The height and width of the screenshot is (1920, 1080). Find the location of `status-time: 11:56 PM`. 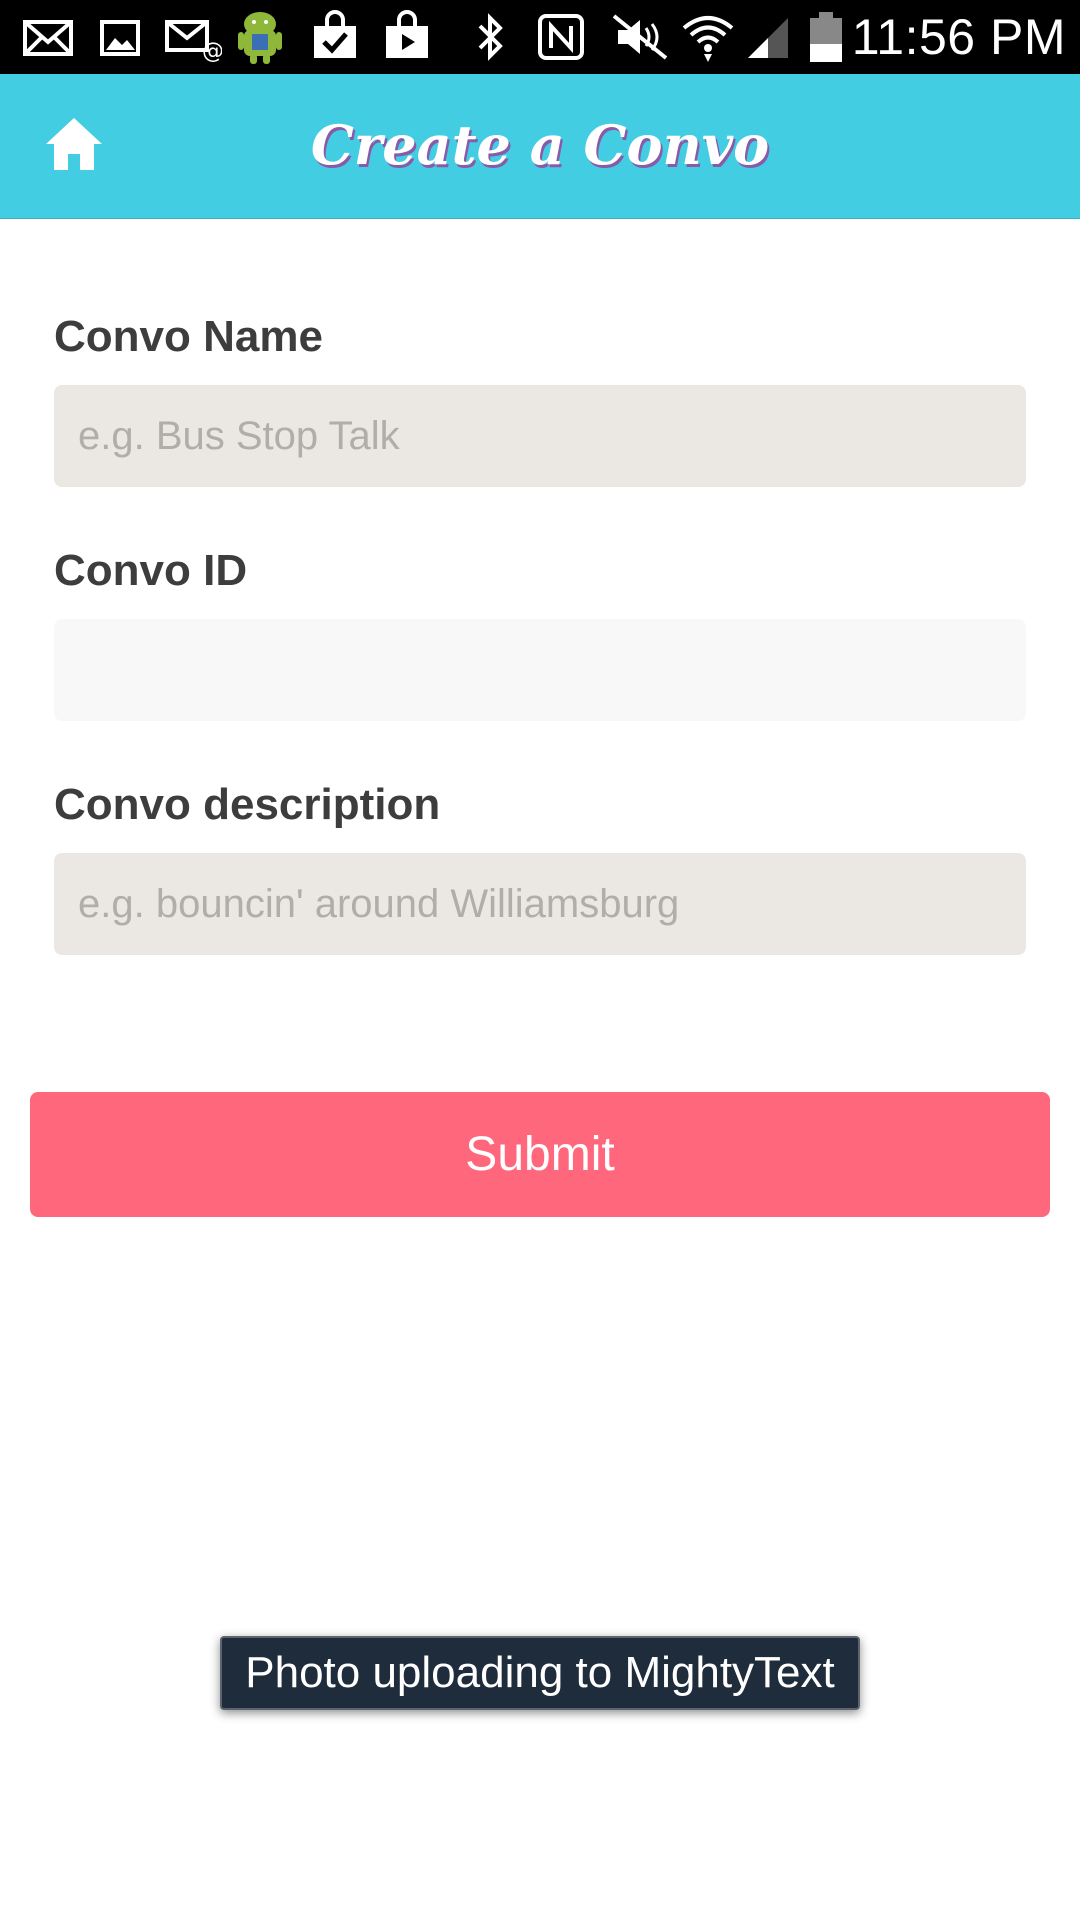

status-time: 11:56 PM is located at coordinates (958, 37).